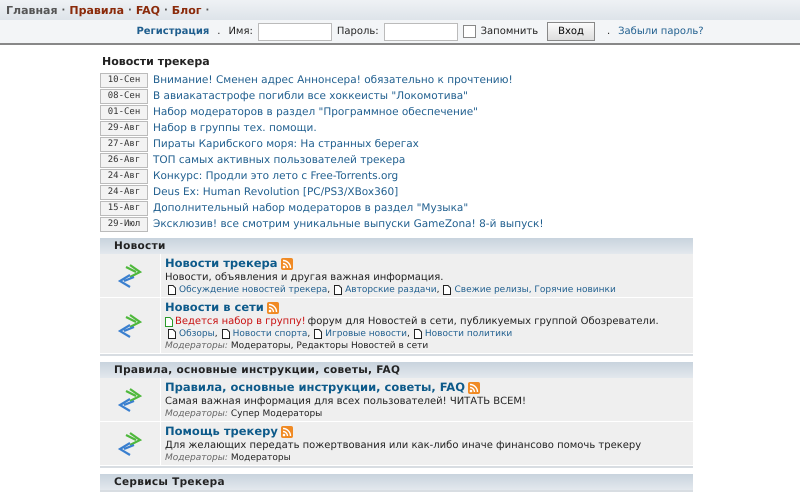 This screenshot has height=497, width=800. What do you see at coordinates (348, 224) in the screenshot?
I see `news-link: Эксклюзив! все смотрим уникальные выпуски GameZona! 8-й выпуск!` at bounding box center [348, 224].